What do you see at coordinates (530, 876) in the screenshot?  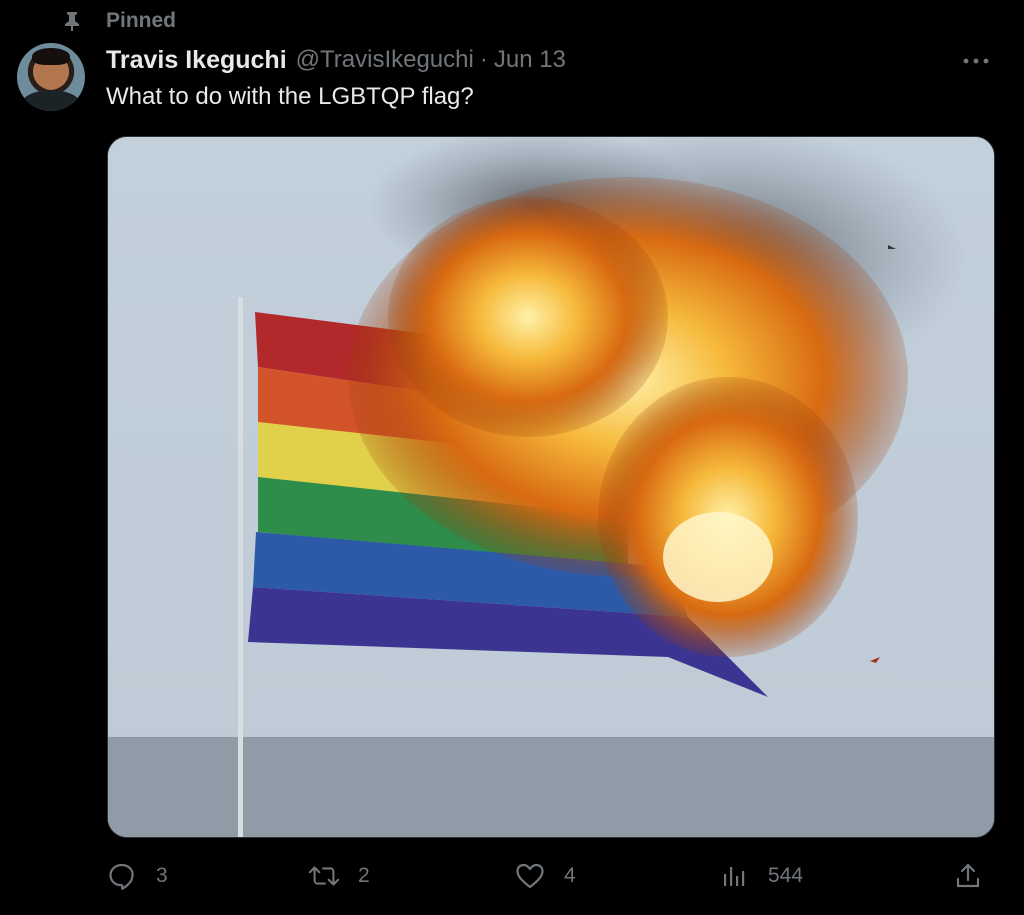 I see `heart-icon` at bounding box center [530, 876].